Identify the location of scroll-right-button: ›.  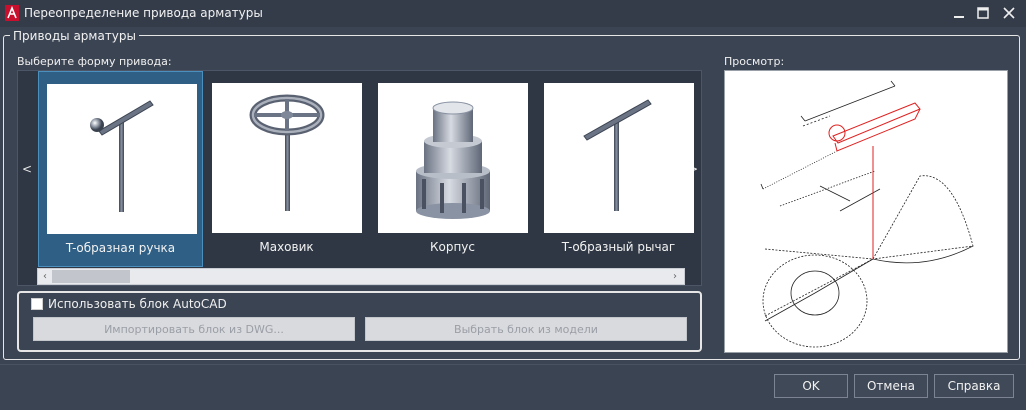
(675, 276).